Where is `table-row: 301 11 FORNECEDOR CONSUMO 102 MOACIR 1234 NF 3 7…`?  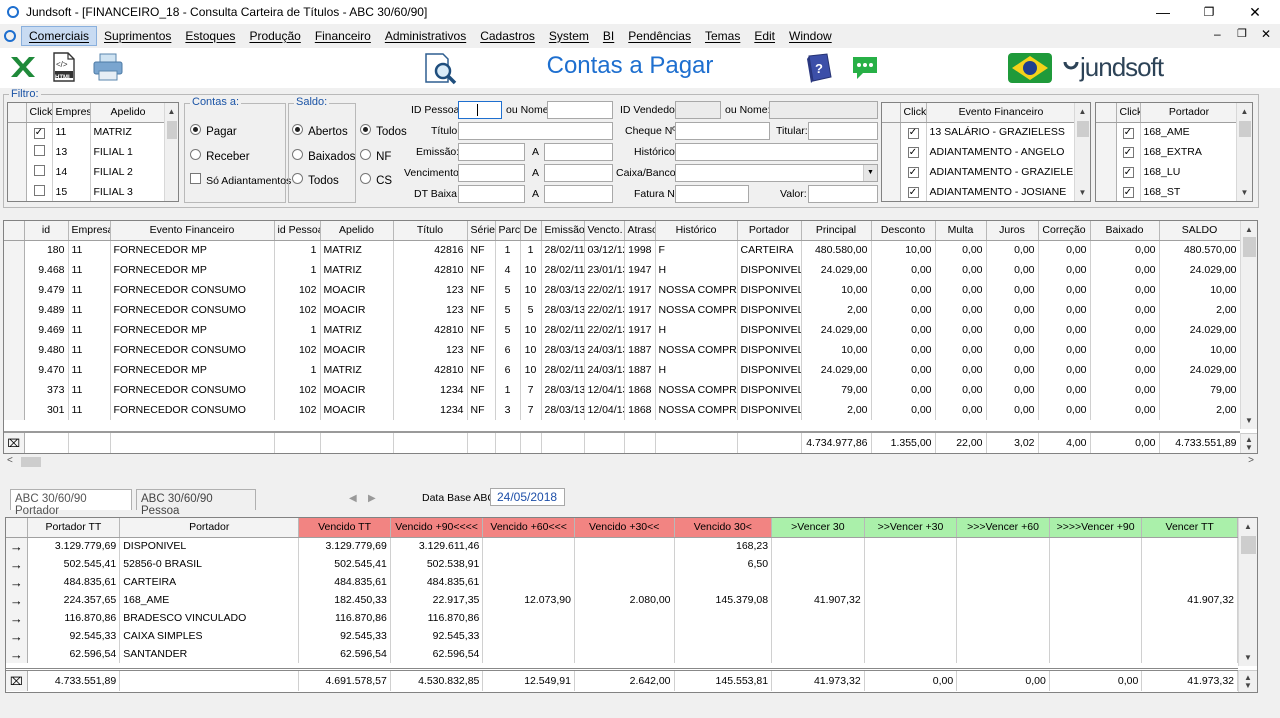
table-row: 301 11 FORNECEDOR CONSUMO 102 MOACIR 1234 NF 3 7… is located at coordinates (622, 410).